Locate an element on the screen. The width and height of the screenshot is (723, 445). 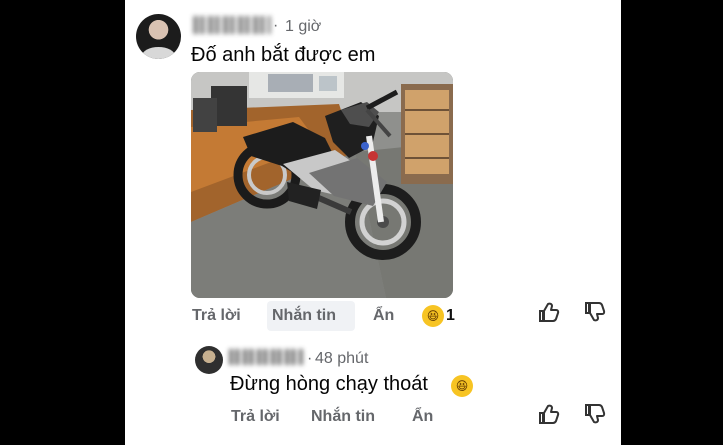
reply-time: 48 phút is located at coordinates (341, 359).